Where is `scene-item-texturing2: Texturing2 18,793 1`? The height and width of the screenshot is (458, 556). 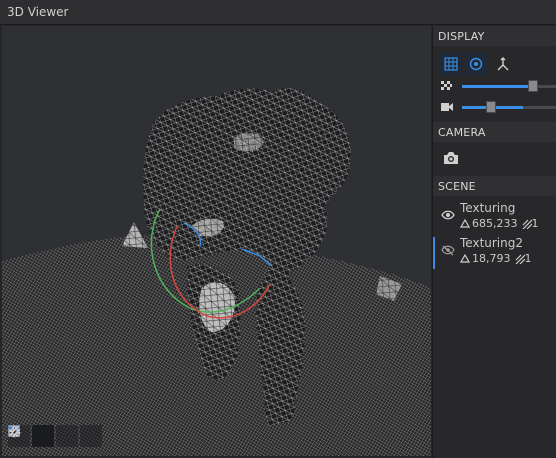
scene-item-texturing2: Texturing2 18,793 1 is located at coordinates (494, 254).